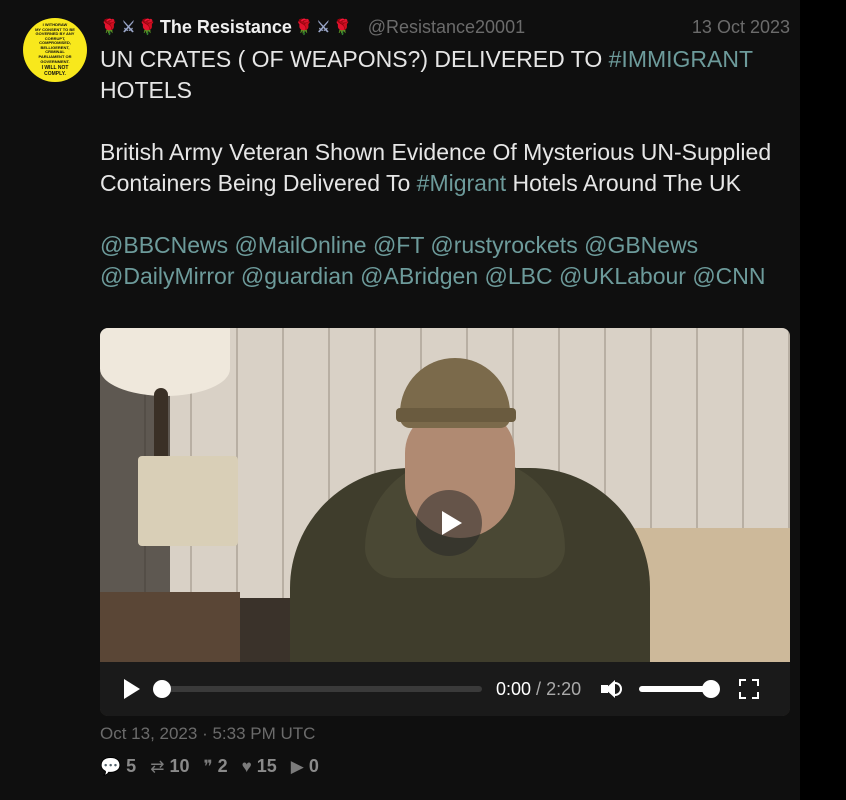 This screenshot has width=846, height=800. I want to click on video-frame-table, so click(170, 627).